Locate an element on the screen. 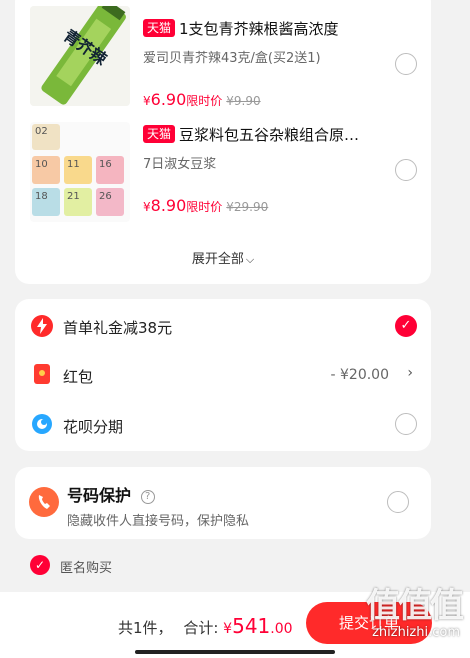 The image size is (470, 658). huabei-radio is located at coordinates (406, 424).